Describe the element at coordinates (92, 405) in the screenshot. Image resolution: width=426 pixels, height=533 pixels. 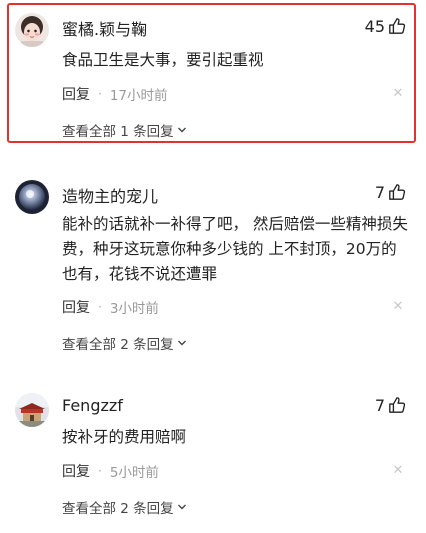
I see `username: Fengzzf` at that location.